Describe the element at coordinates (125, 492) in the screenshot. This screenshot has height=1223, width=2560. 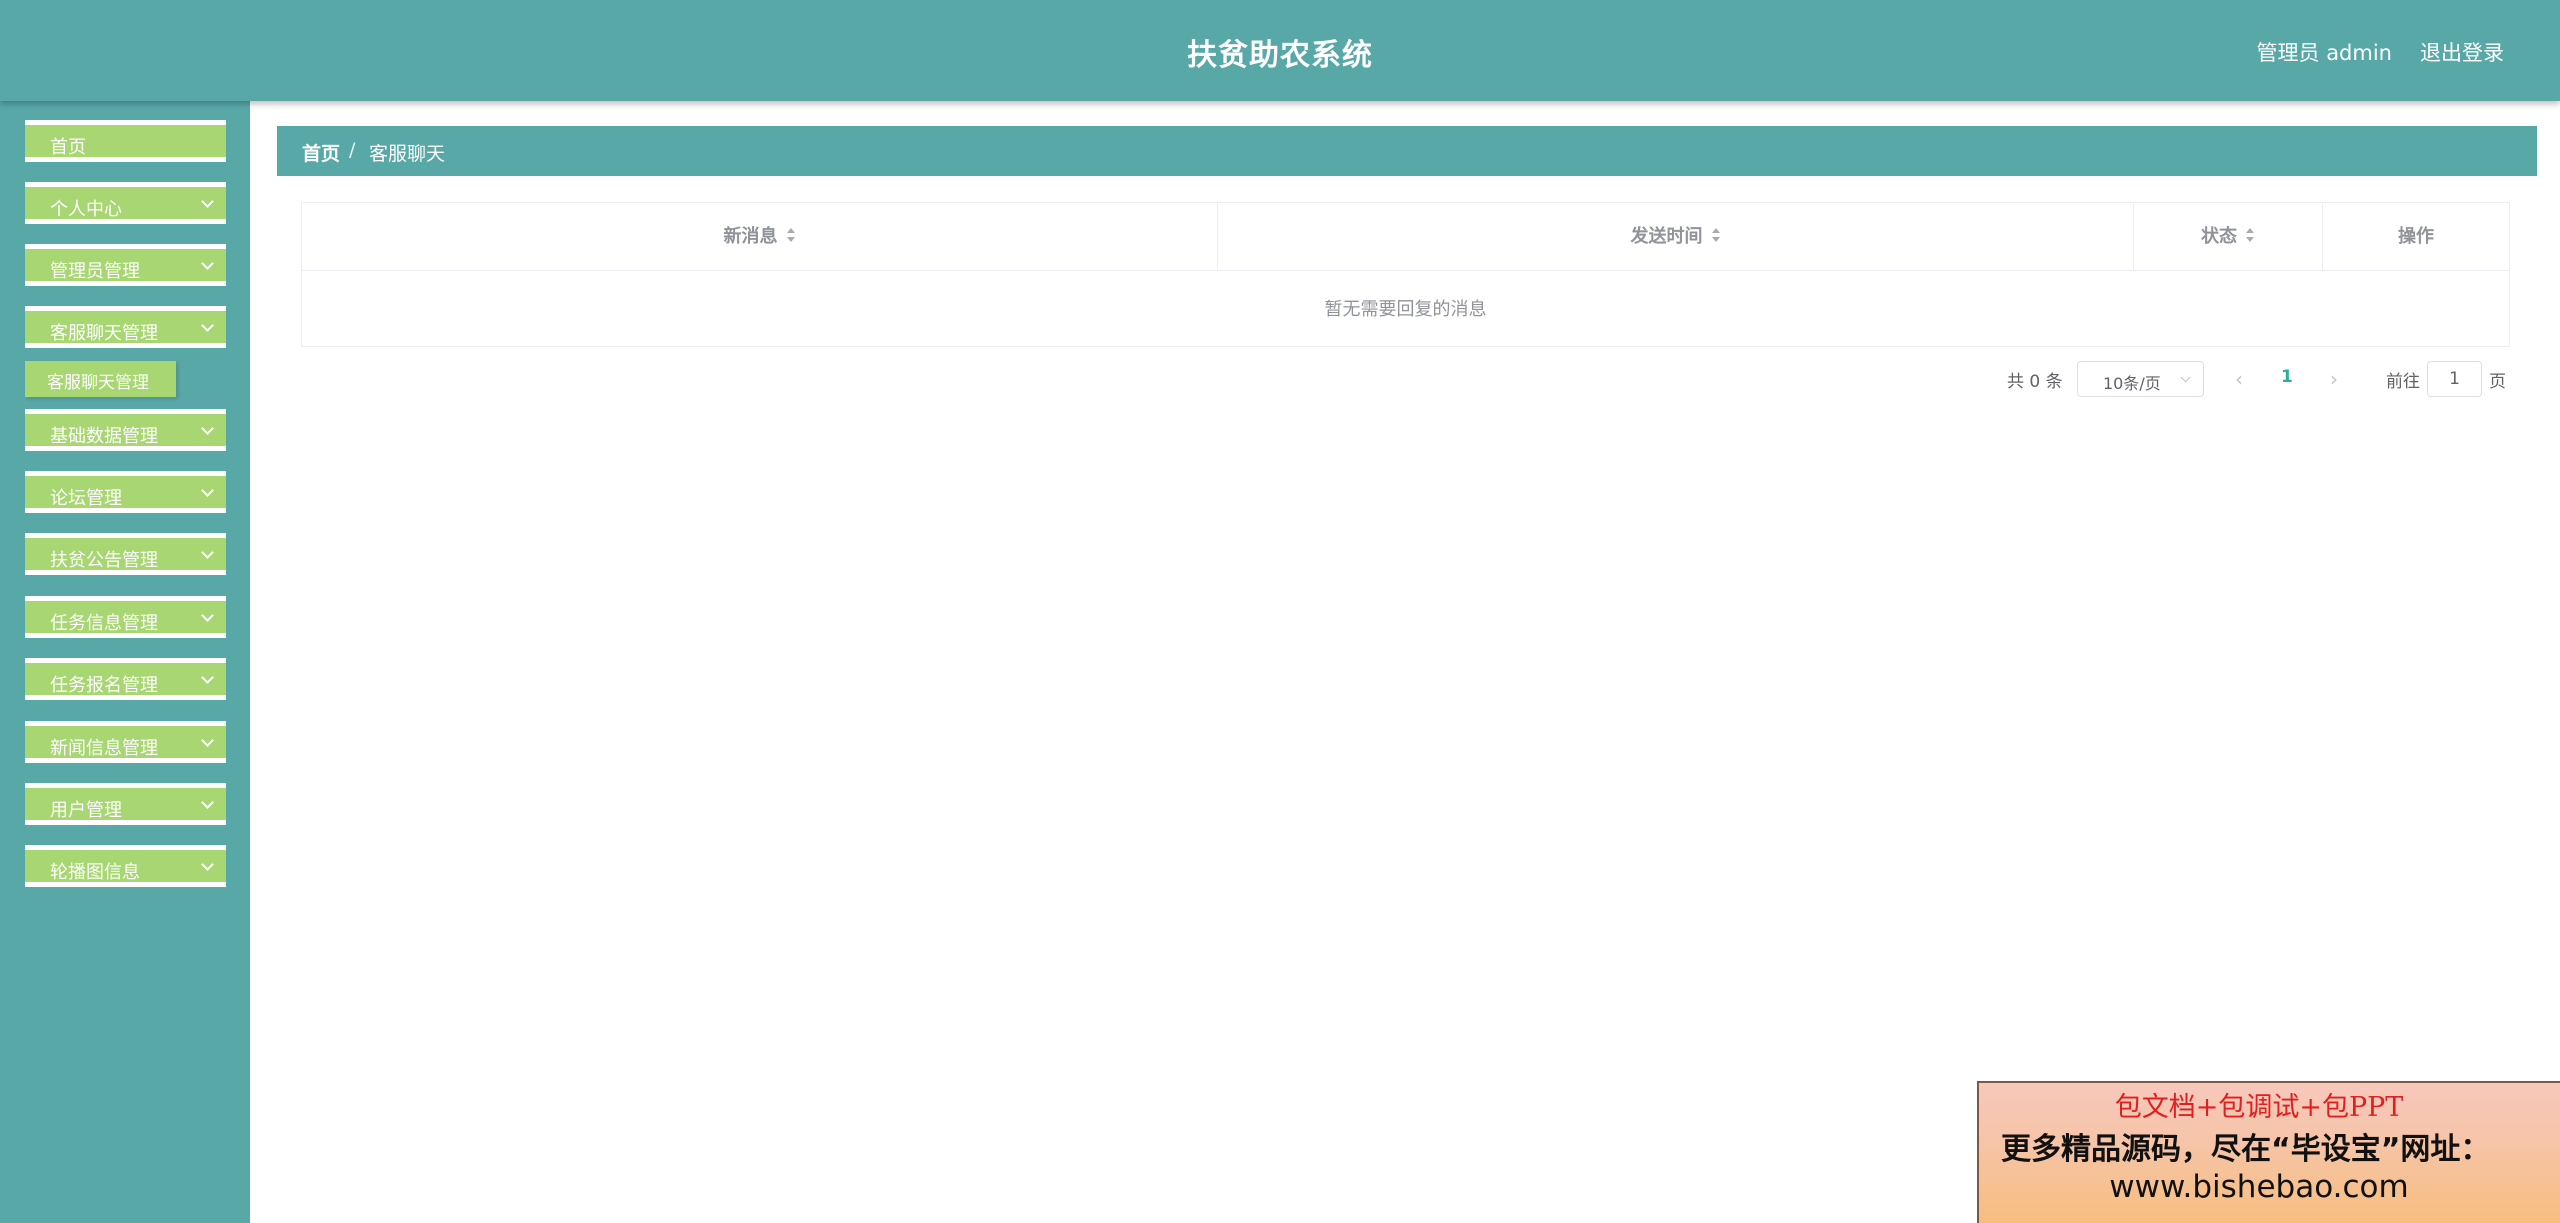
I see `sidebar-item-forum: 论坛管理` at that location.